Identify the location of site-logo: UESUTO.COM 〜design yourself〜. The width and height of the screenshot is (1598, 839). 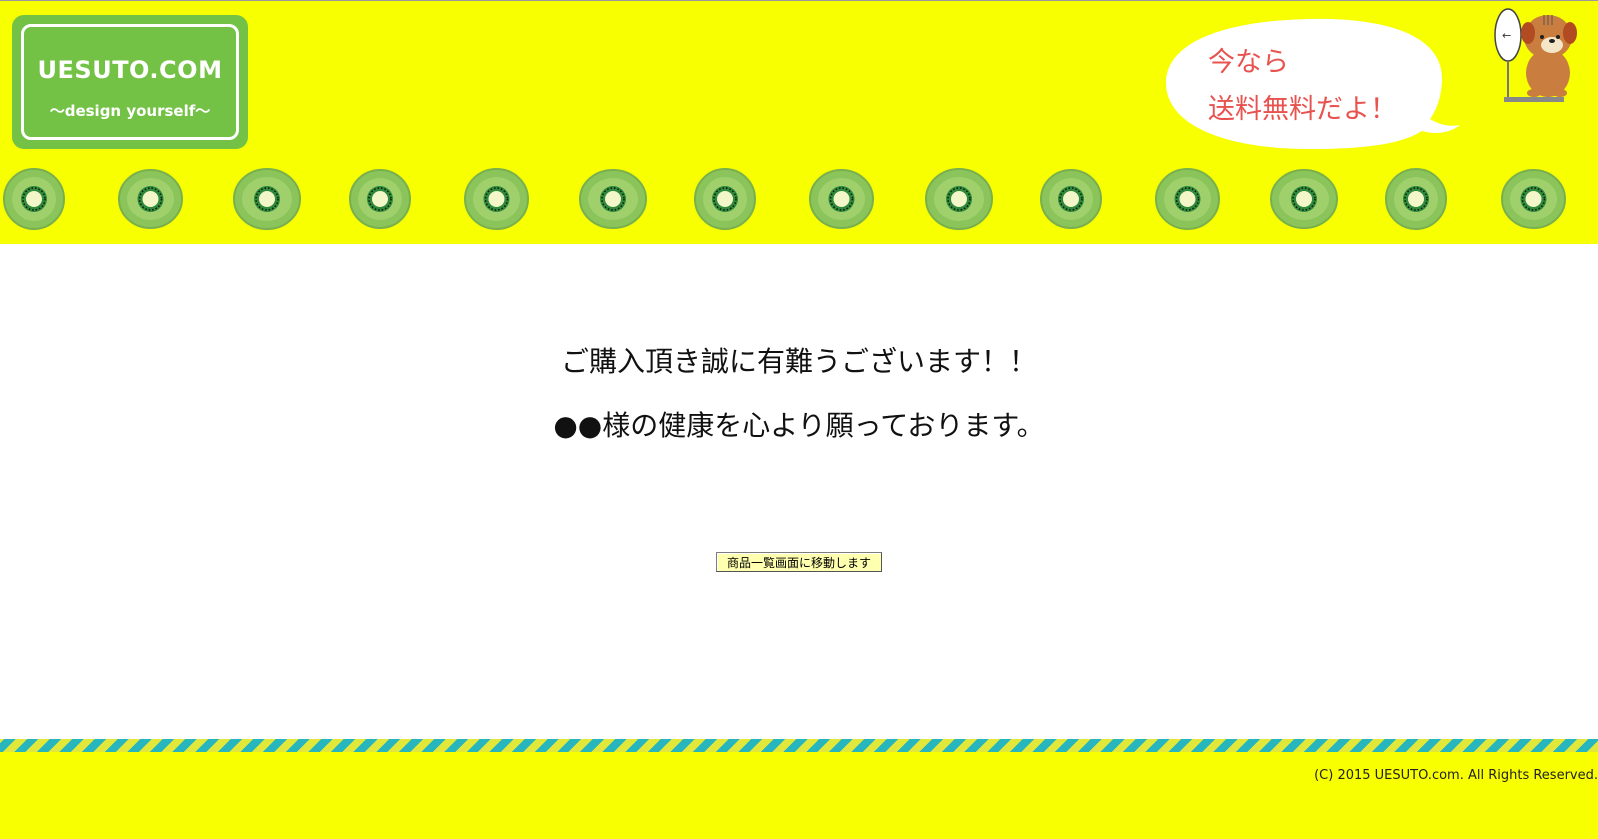
(130, 82).